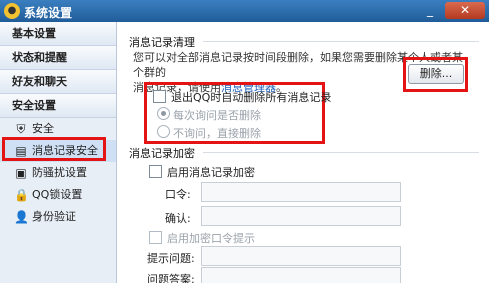  Describe the element at coordinates (171, 258) in the screenshot. I see `hint-question-label: 提示问题:` at that location.